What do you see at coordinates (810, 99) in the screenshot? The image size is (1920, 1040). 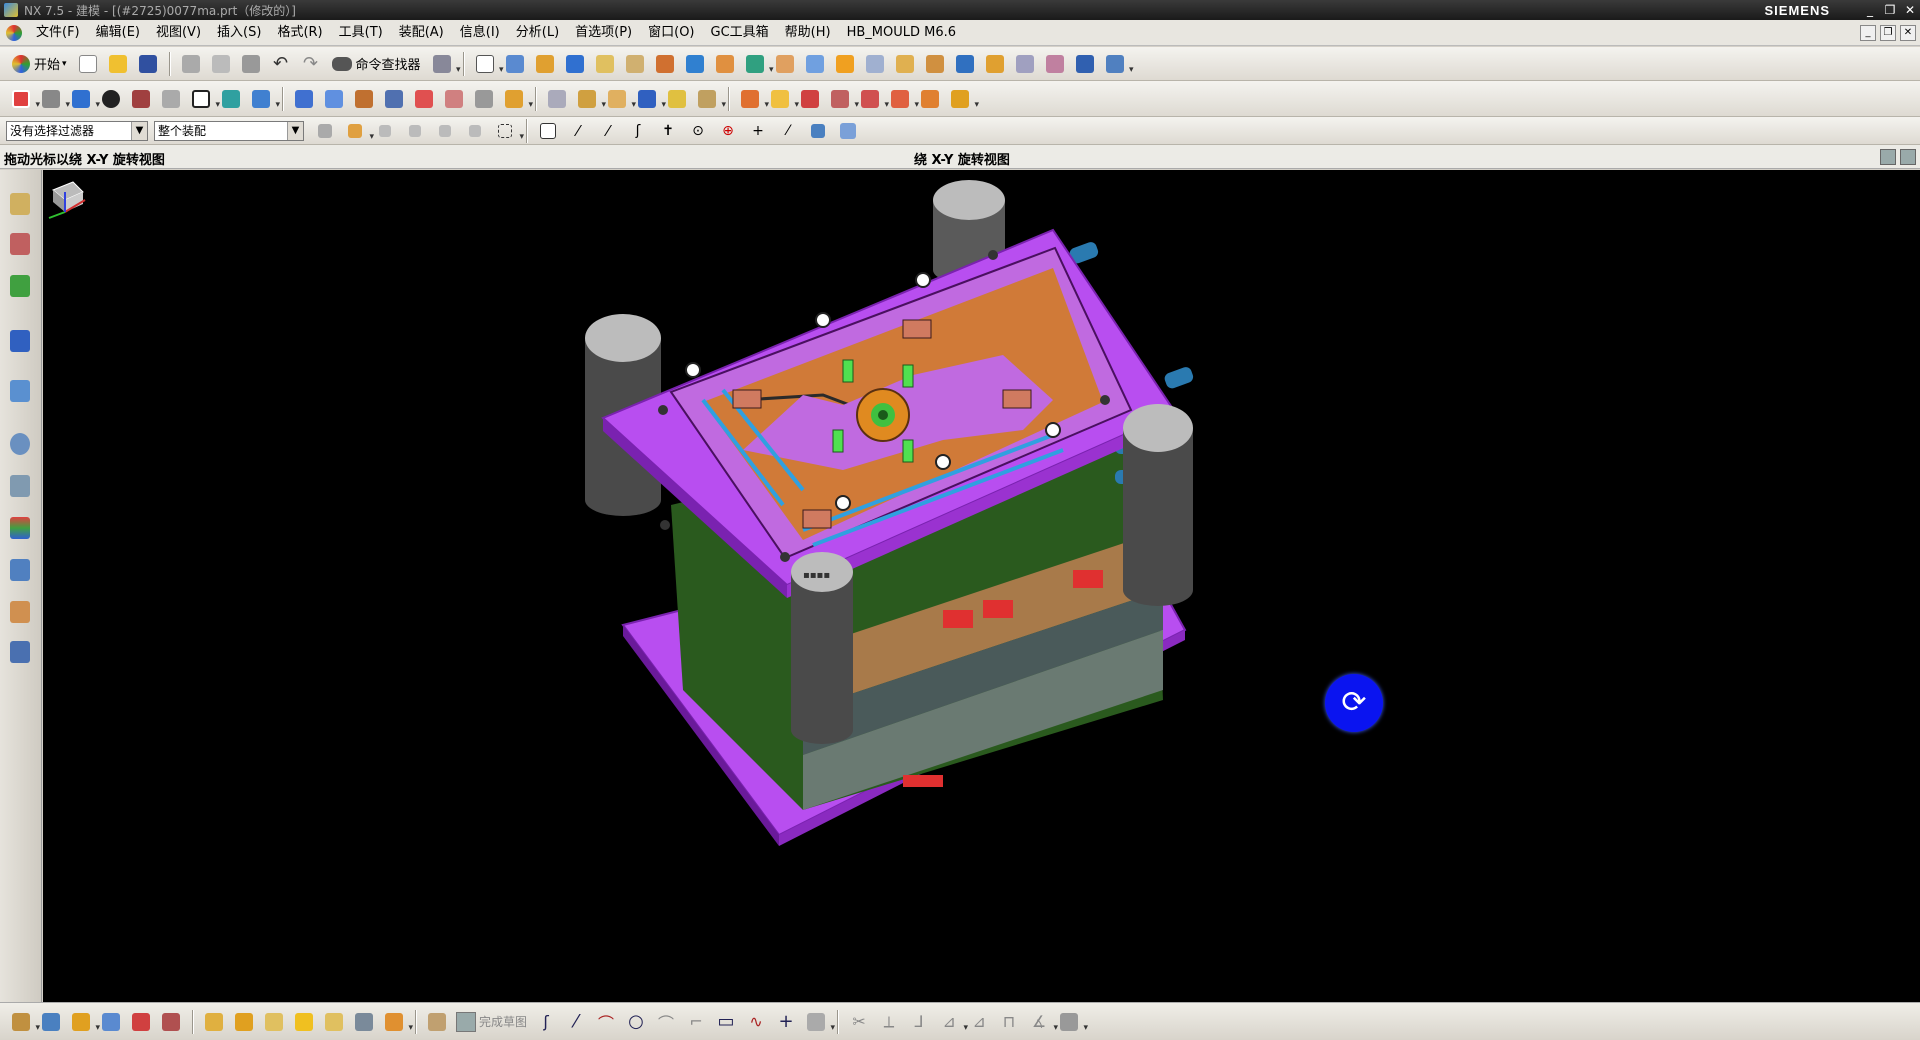 I see `standard-part-button` at bounding box center [810, 99].